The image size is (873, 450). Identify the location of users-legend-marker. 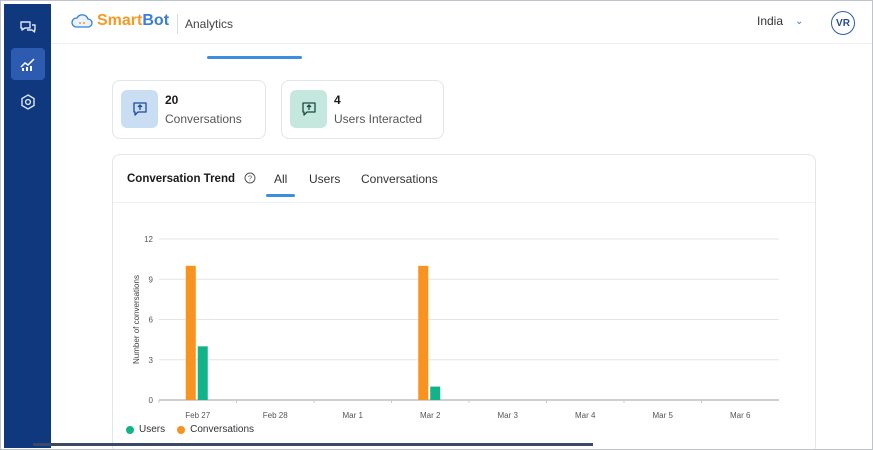
(130, 429).